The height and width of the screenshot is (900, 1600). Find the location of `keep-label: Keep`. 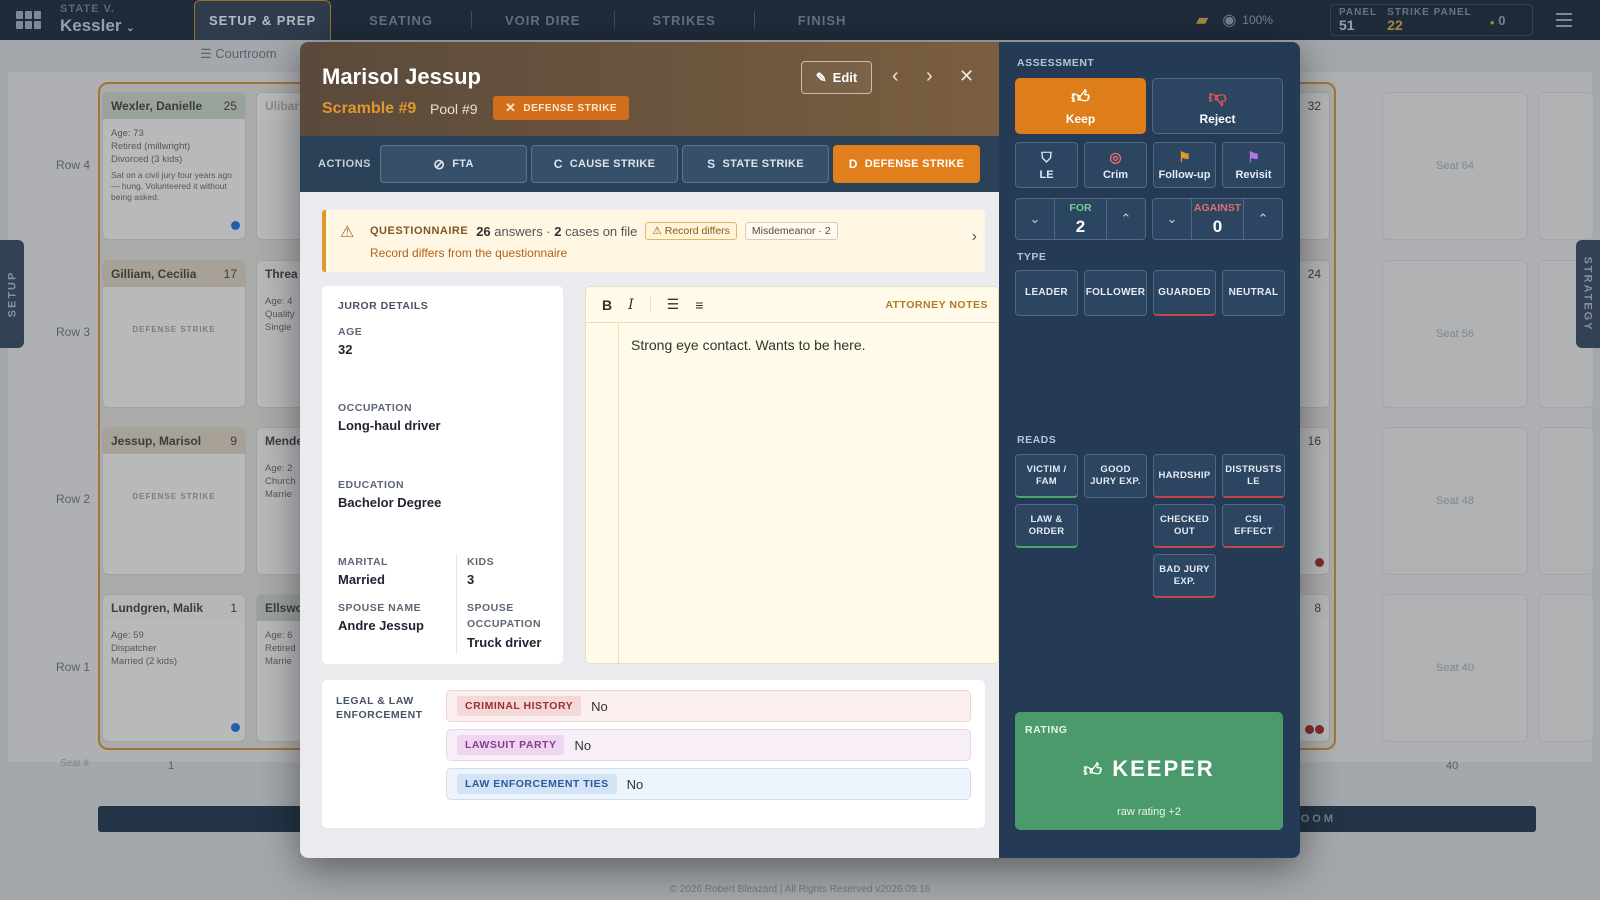

keep-label: Keep is located at coordinates (1080, 119).